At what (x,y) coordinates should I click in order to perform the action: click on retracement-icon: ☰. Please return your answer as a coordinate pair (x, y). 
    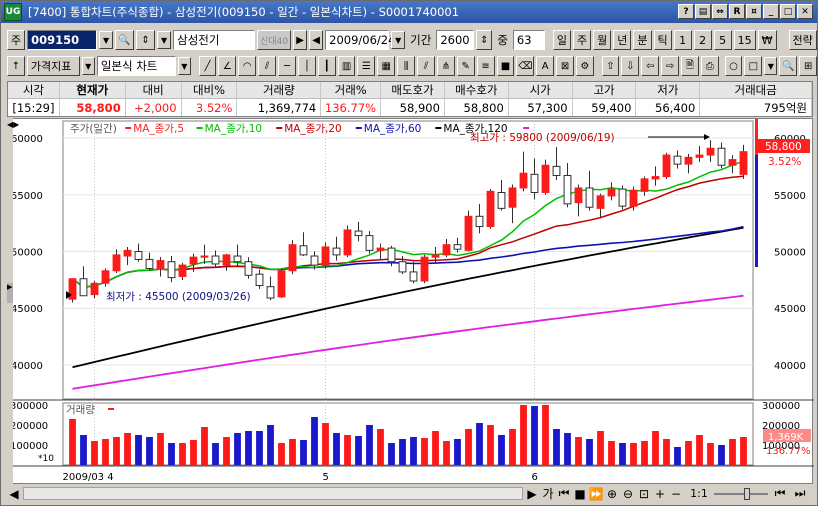
    Looking at the image, I should click on (366, 66).